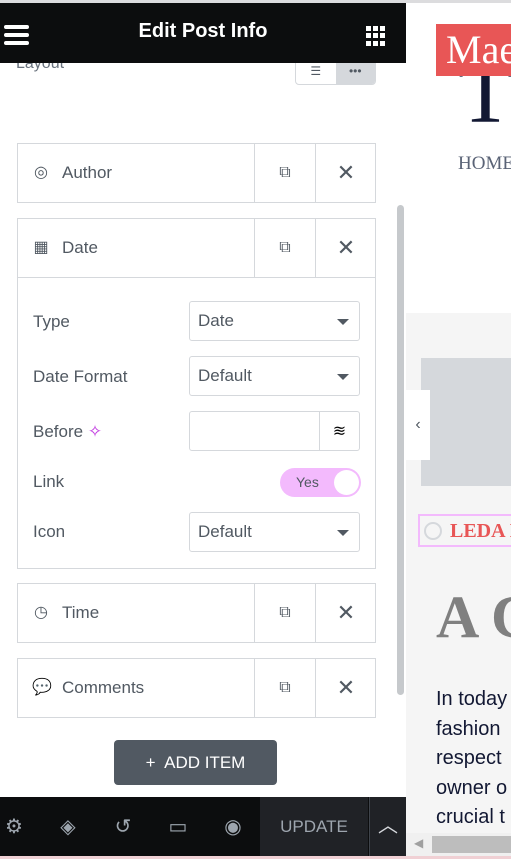 This screenshot has height=859, width=511. What do you see at coordinates (81, 612) in the screenshot?
I see `item-label: Time` at bounding box center [81, 612].